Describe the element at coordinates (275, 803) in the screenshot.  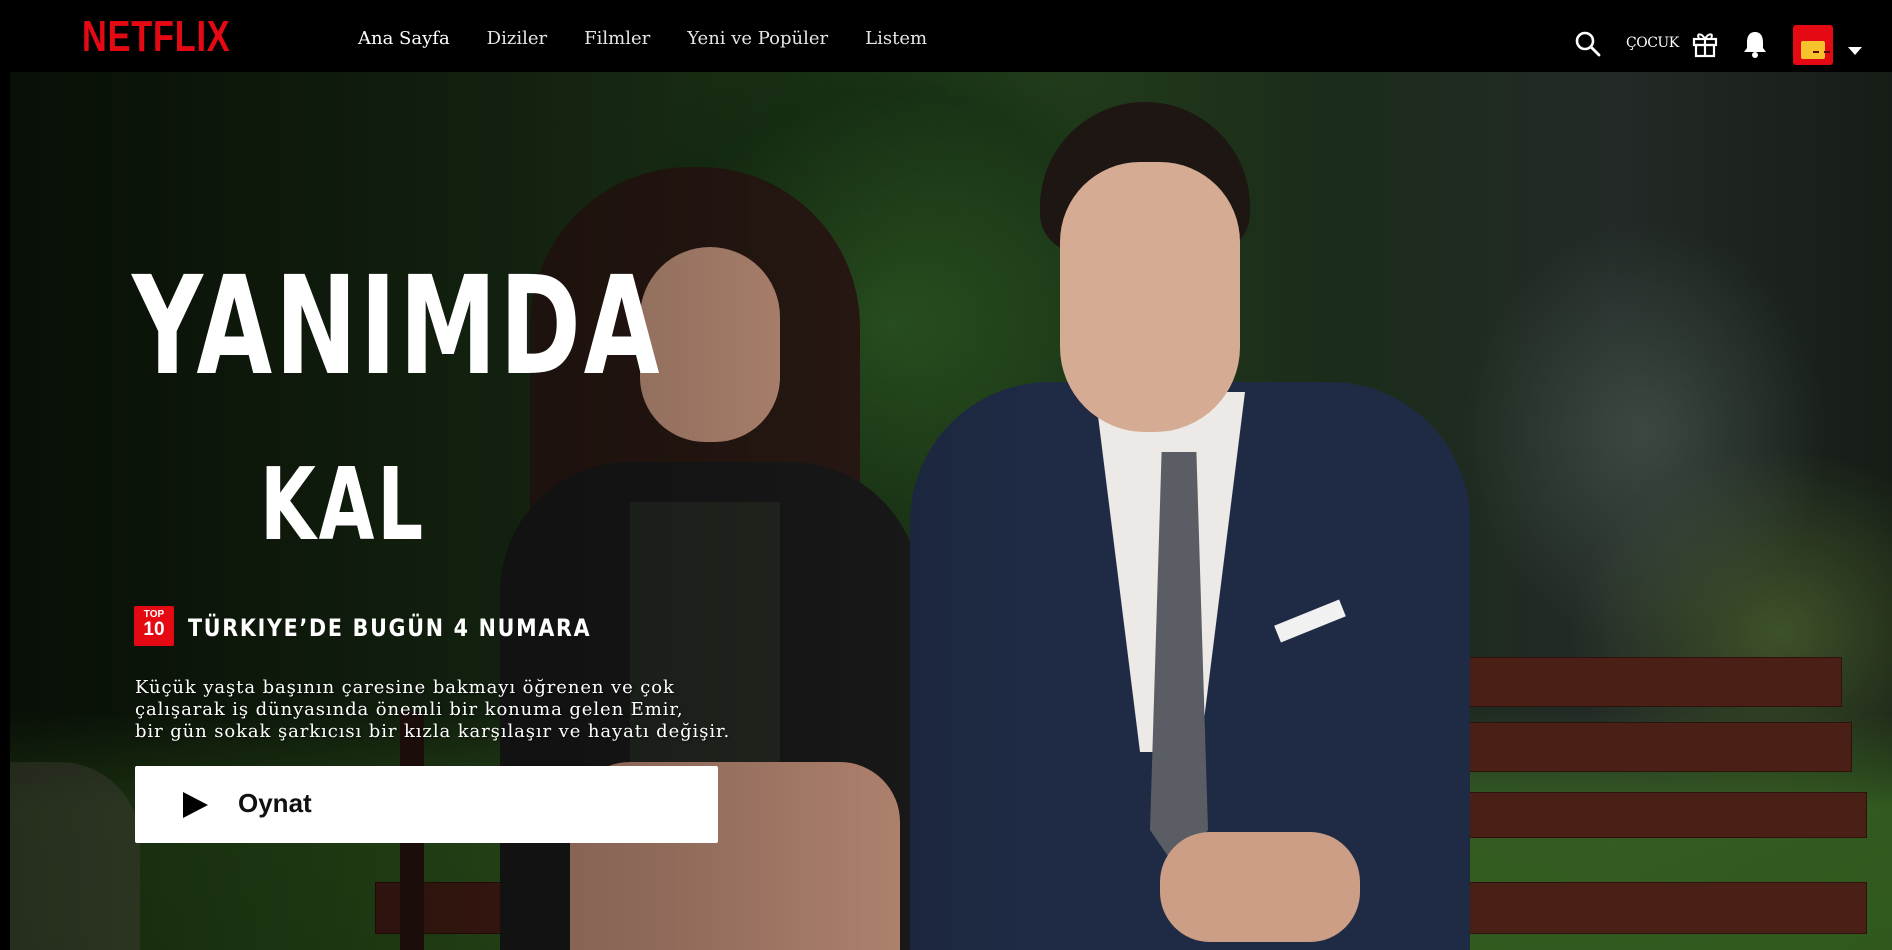
I see `play-button-label: Oynat` at that location.